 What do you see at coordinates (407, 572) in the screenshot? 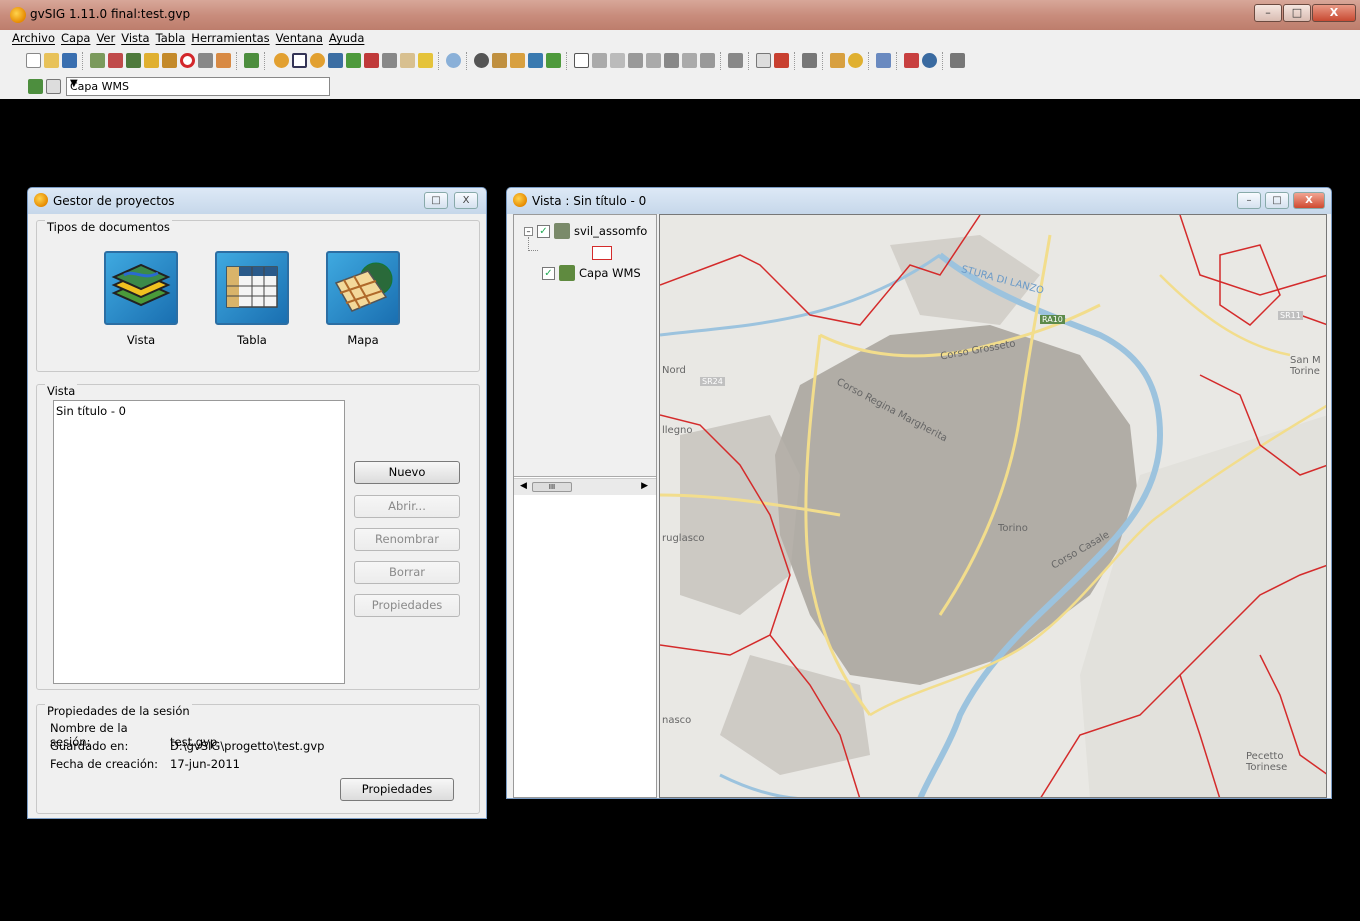
I see `borrar-button: Borrar` at bounding box center [407, 572].